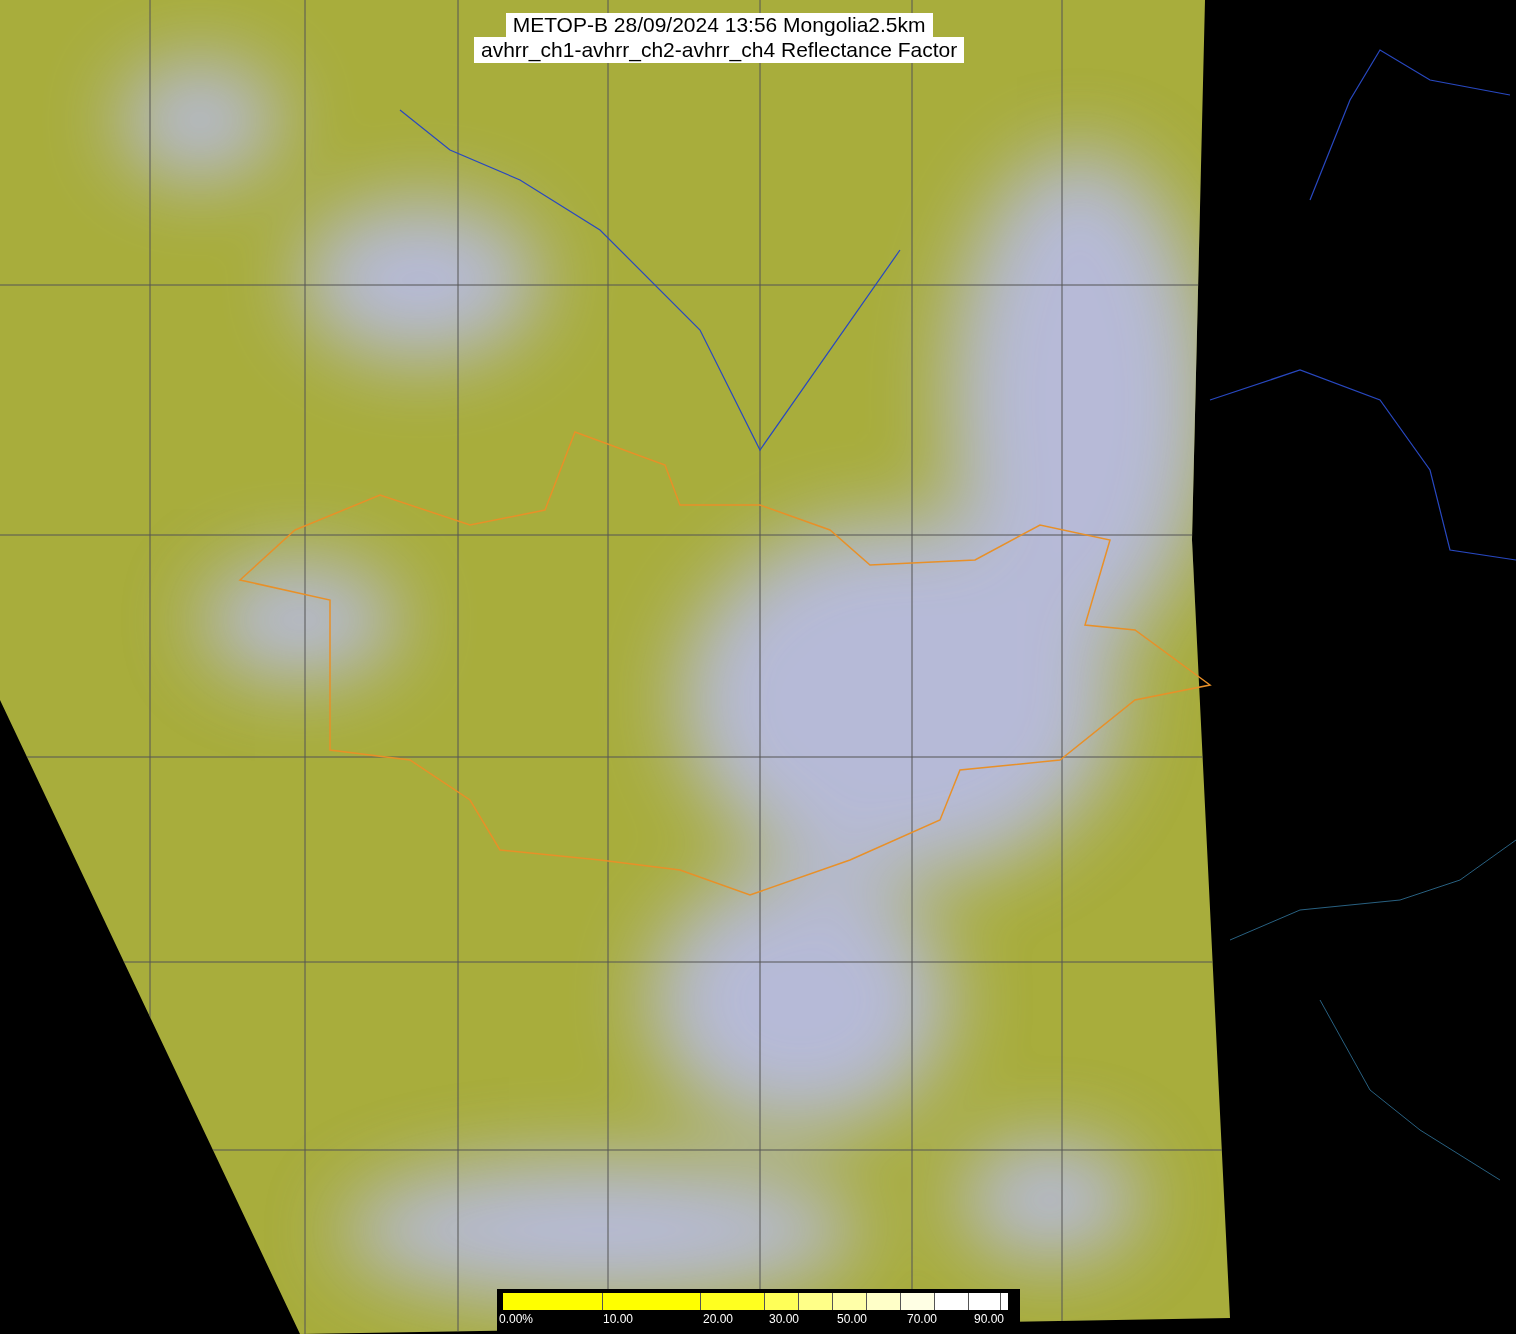  What do you see at coordinates (618, 1319) in the screenshot?
I see `colorbar-label: 10.00` at bounding box center [618, 1319].